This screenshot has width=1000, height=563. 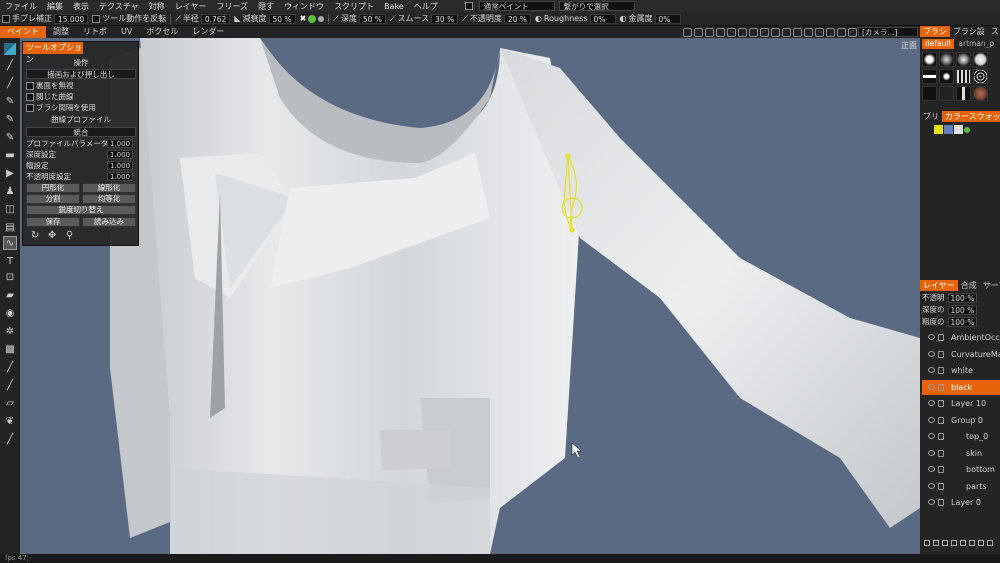 What do you see at coordinates (53, 188) in the screenshot?
I see `circle-button: 円形化` at bounding box center [53, 188].